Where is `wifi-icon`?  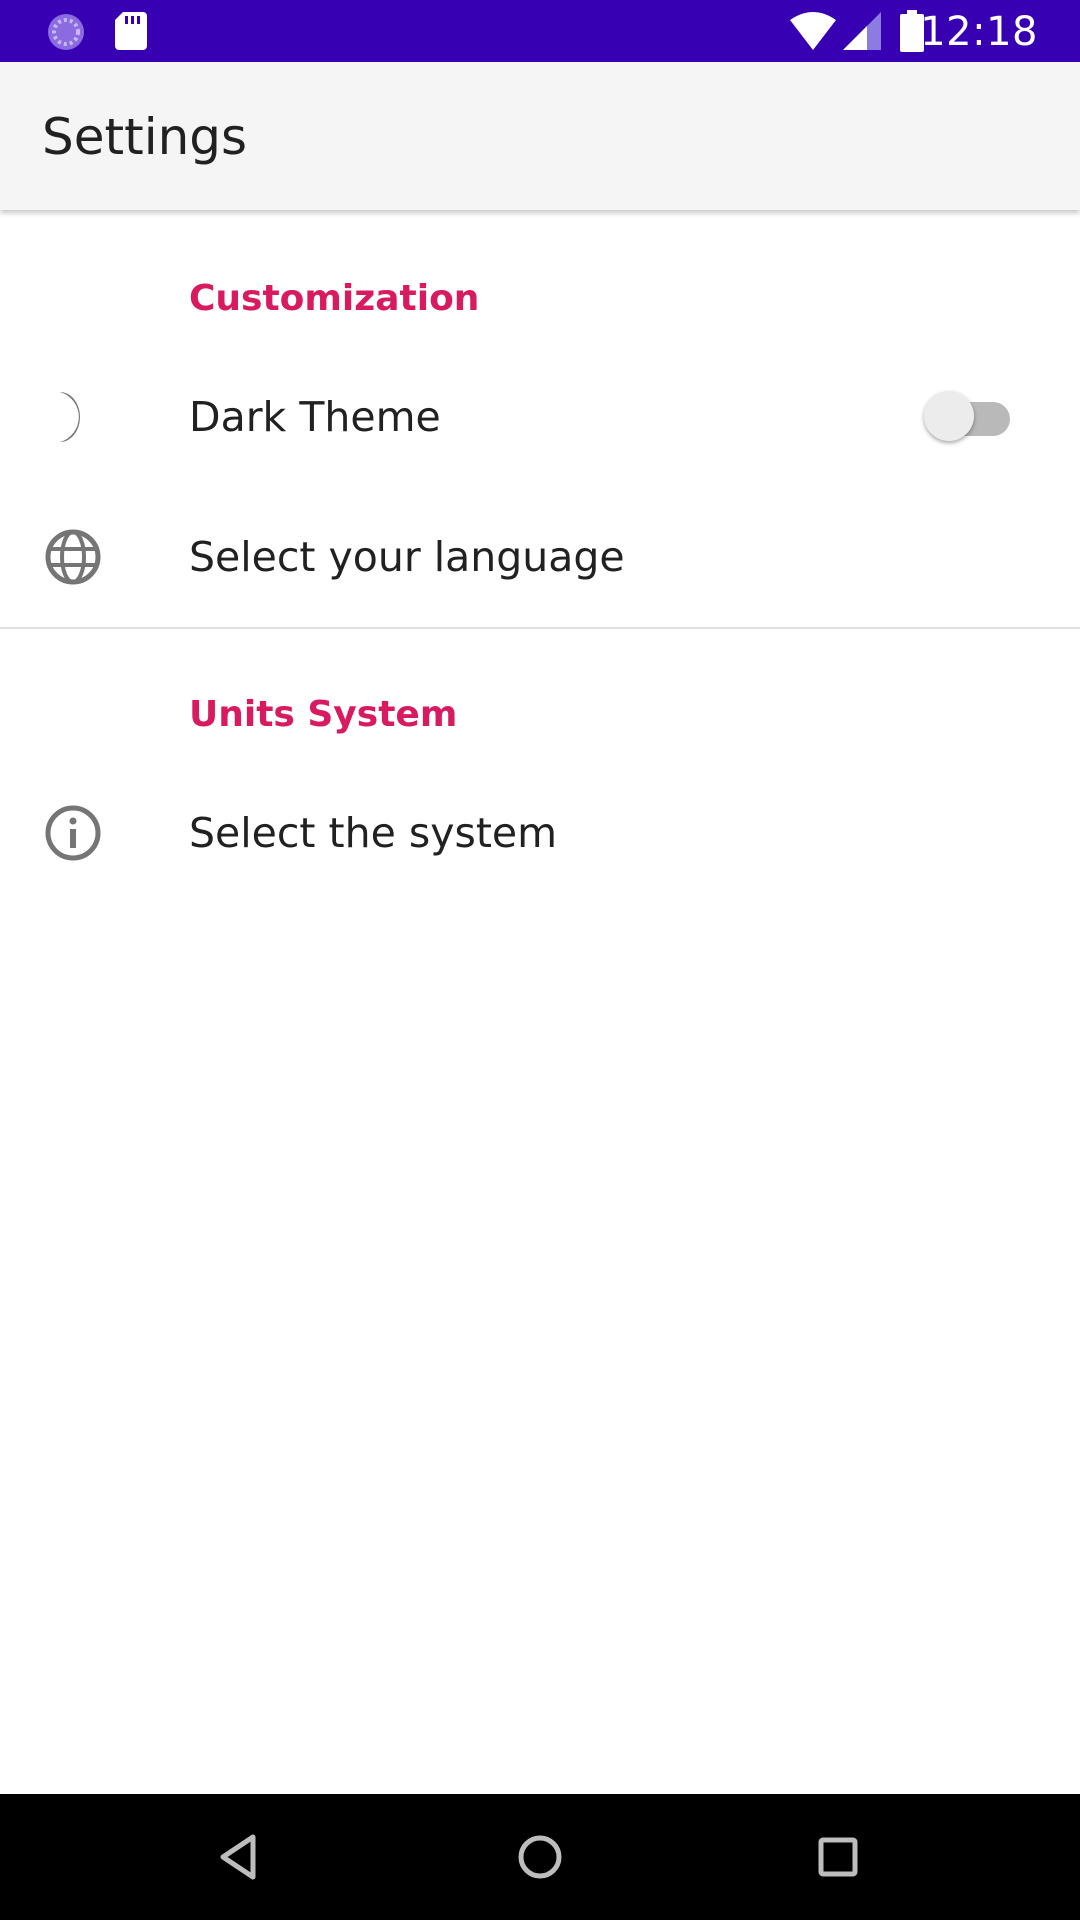
wifi-icon is located at coordinates (813, 33).